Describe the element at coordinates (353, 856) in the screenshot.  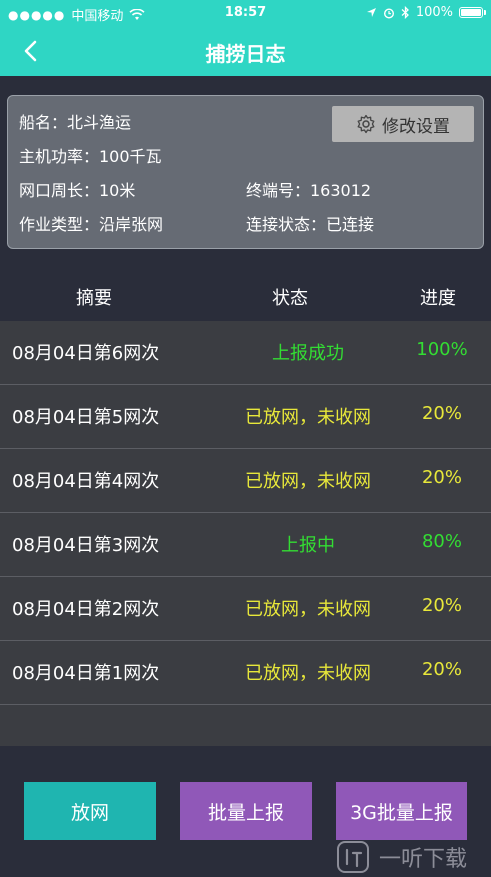
I see `watermark-logo-icon` at that location.